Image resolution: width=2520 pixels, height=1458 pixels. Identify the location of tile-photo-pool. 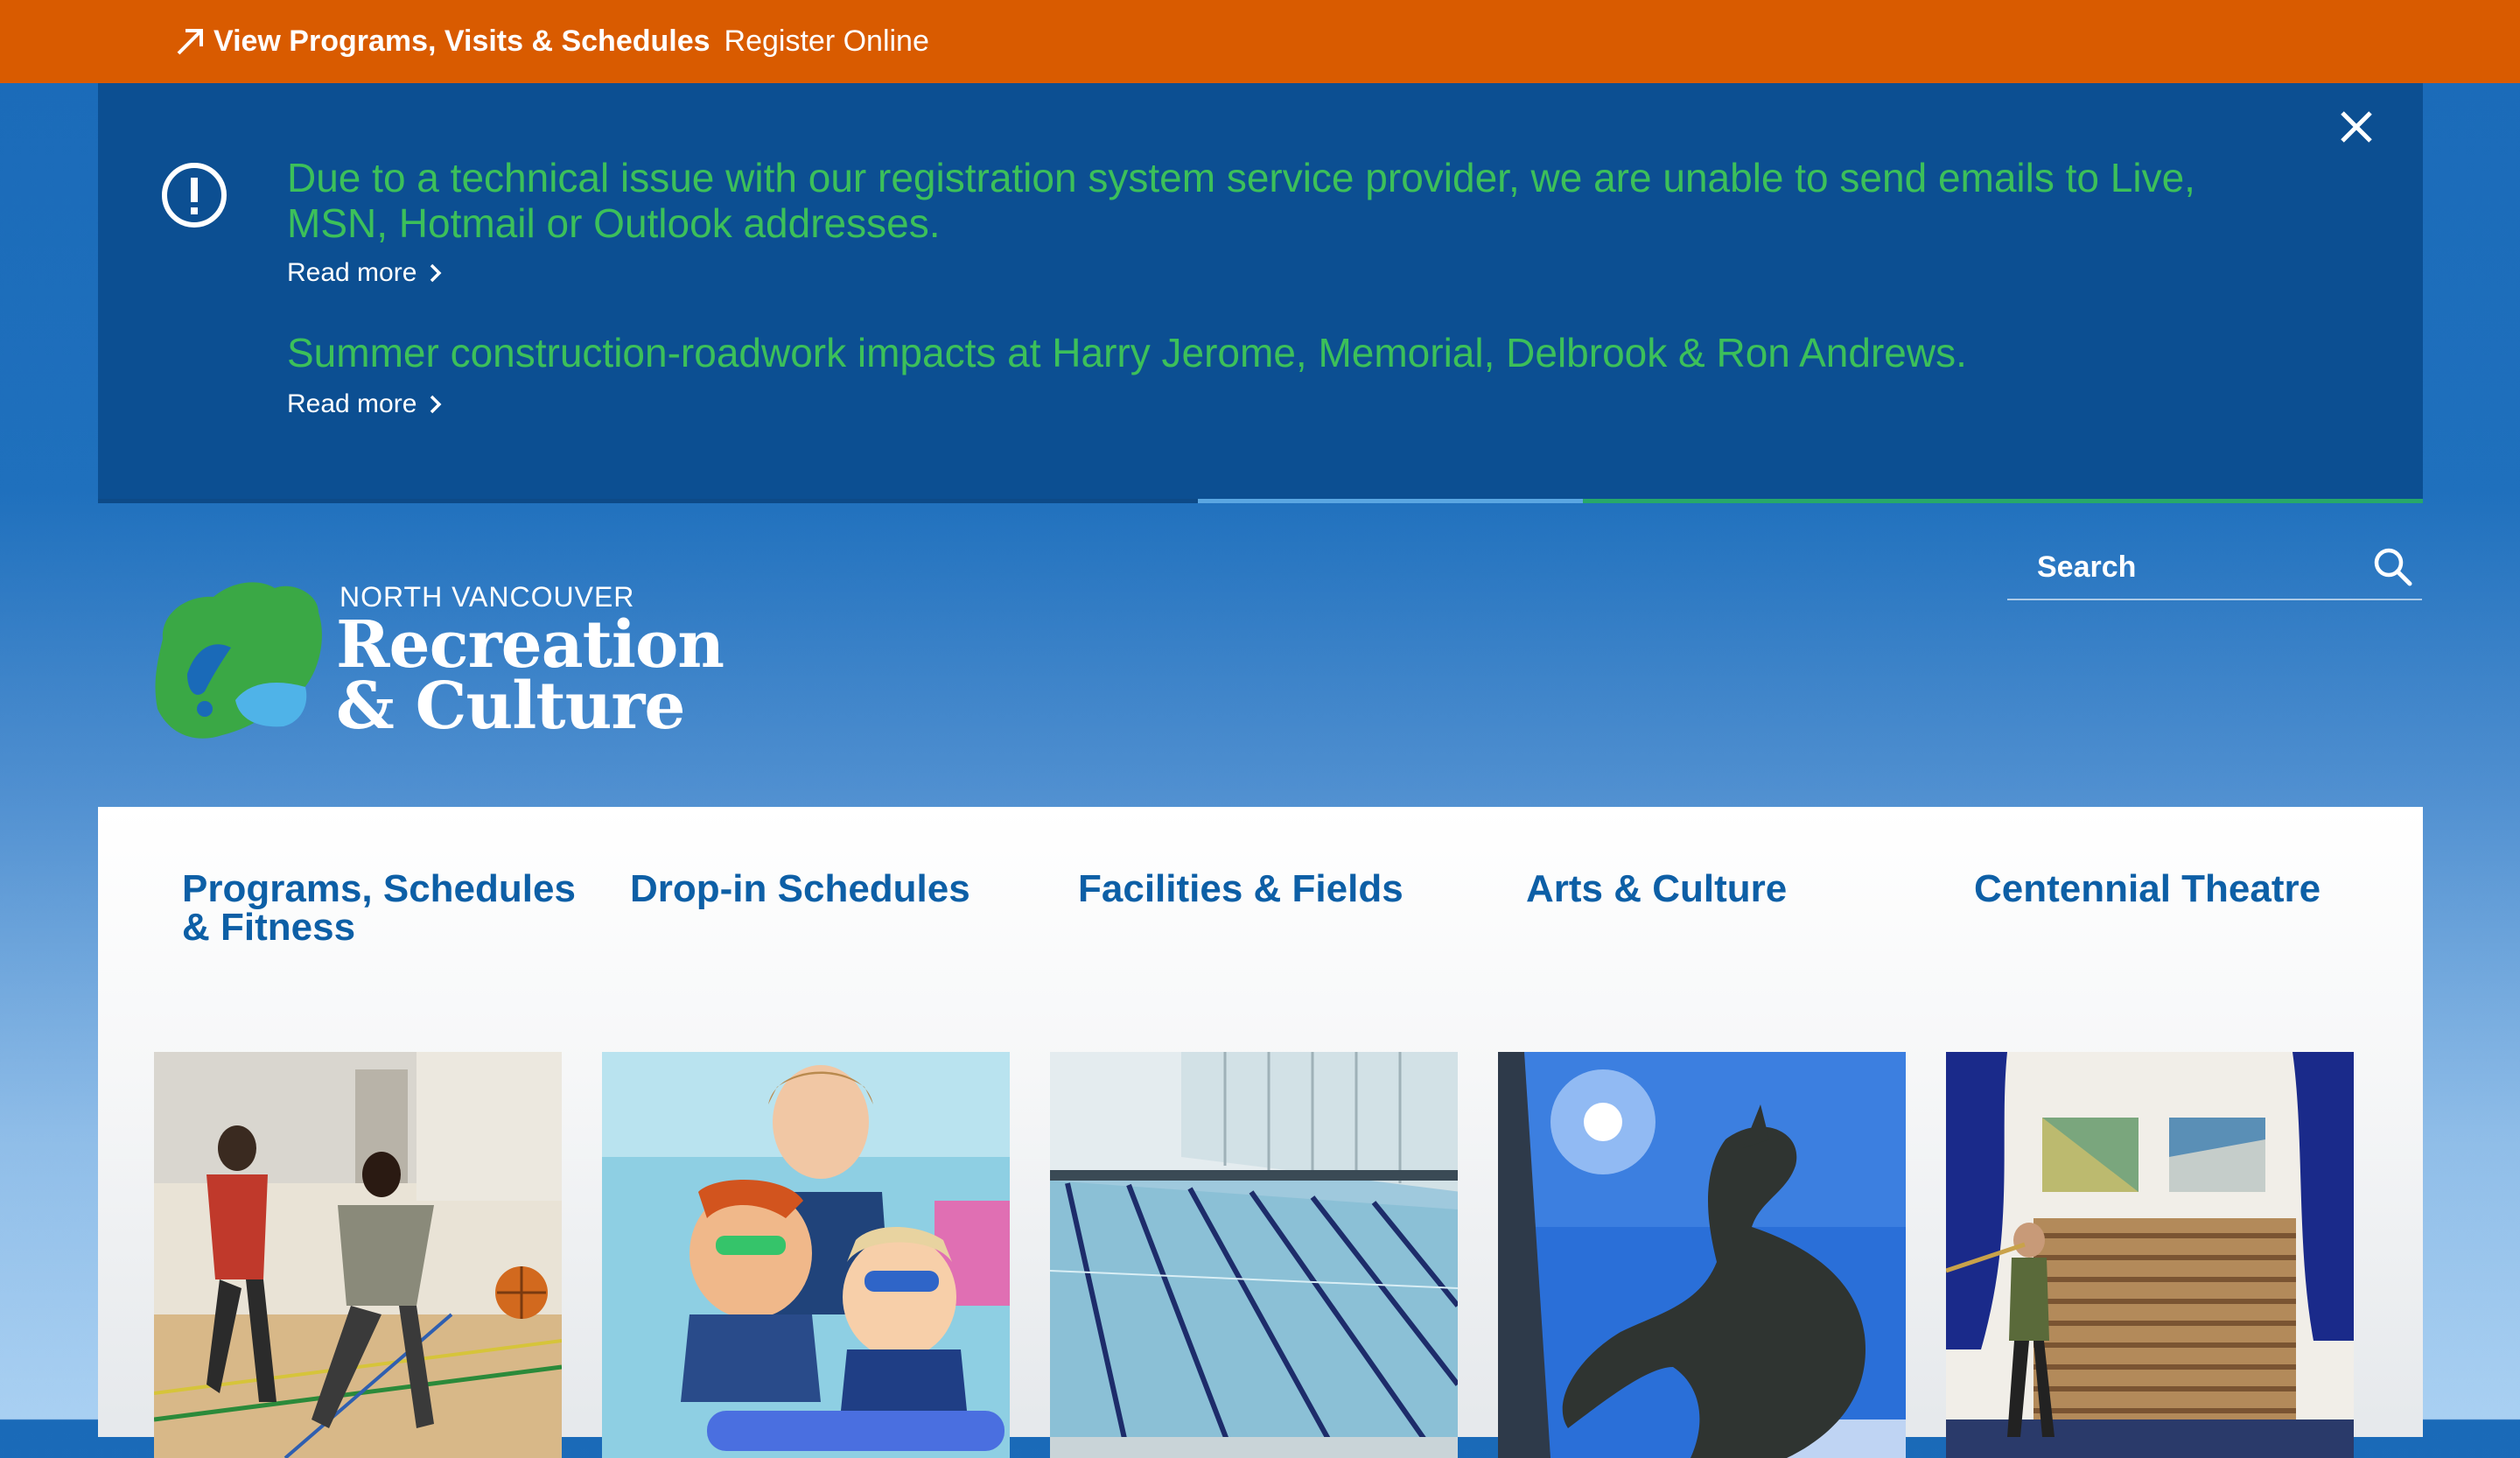
(1254, 1255).